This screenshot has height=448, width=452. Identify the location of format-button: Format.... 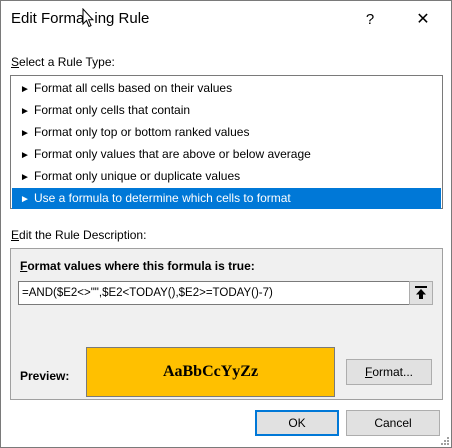
(389, 372).